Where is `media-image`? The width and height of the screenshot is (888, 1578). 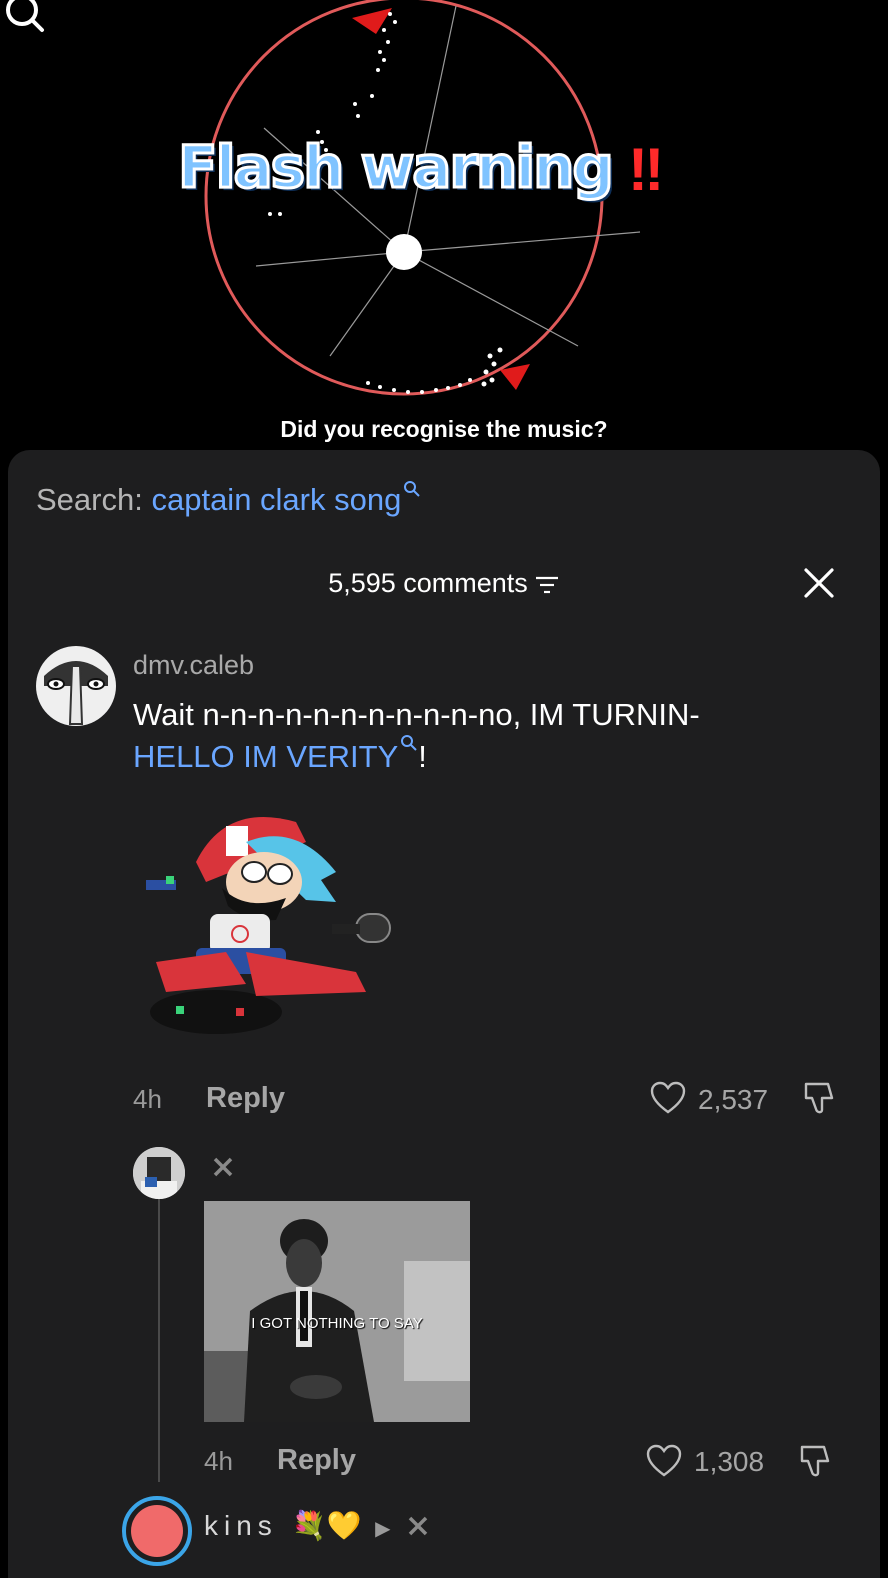 media-image is located at coordinates (337, 1311).